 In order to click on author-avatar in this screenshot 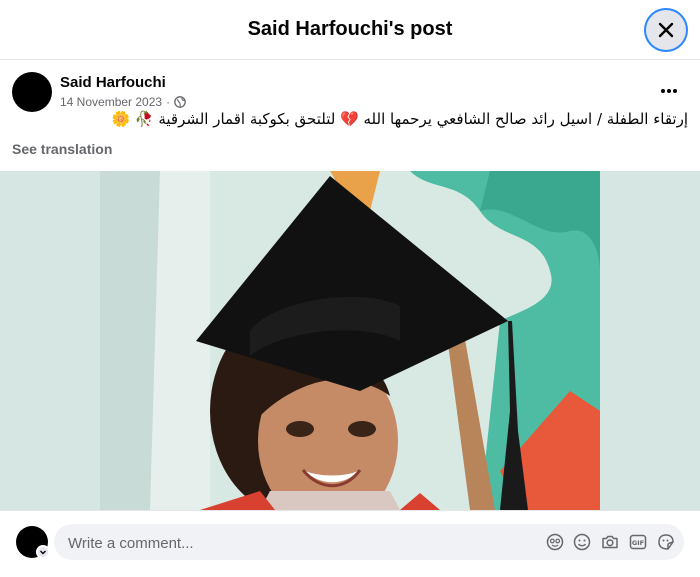, I will do `click(32, 92)`.